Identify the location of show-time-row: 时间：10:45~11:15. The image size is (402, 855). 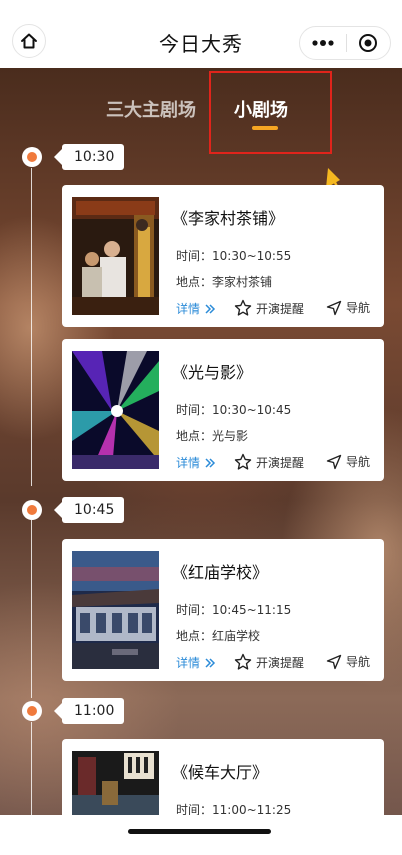
(233, 609).